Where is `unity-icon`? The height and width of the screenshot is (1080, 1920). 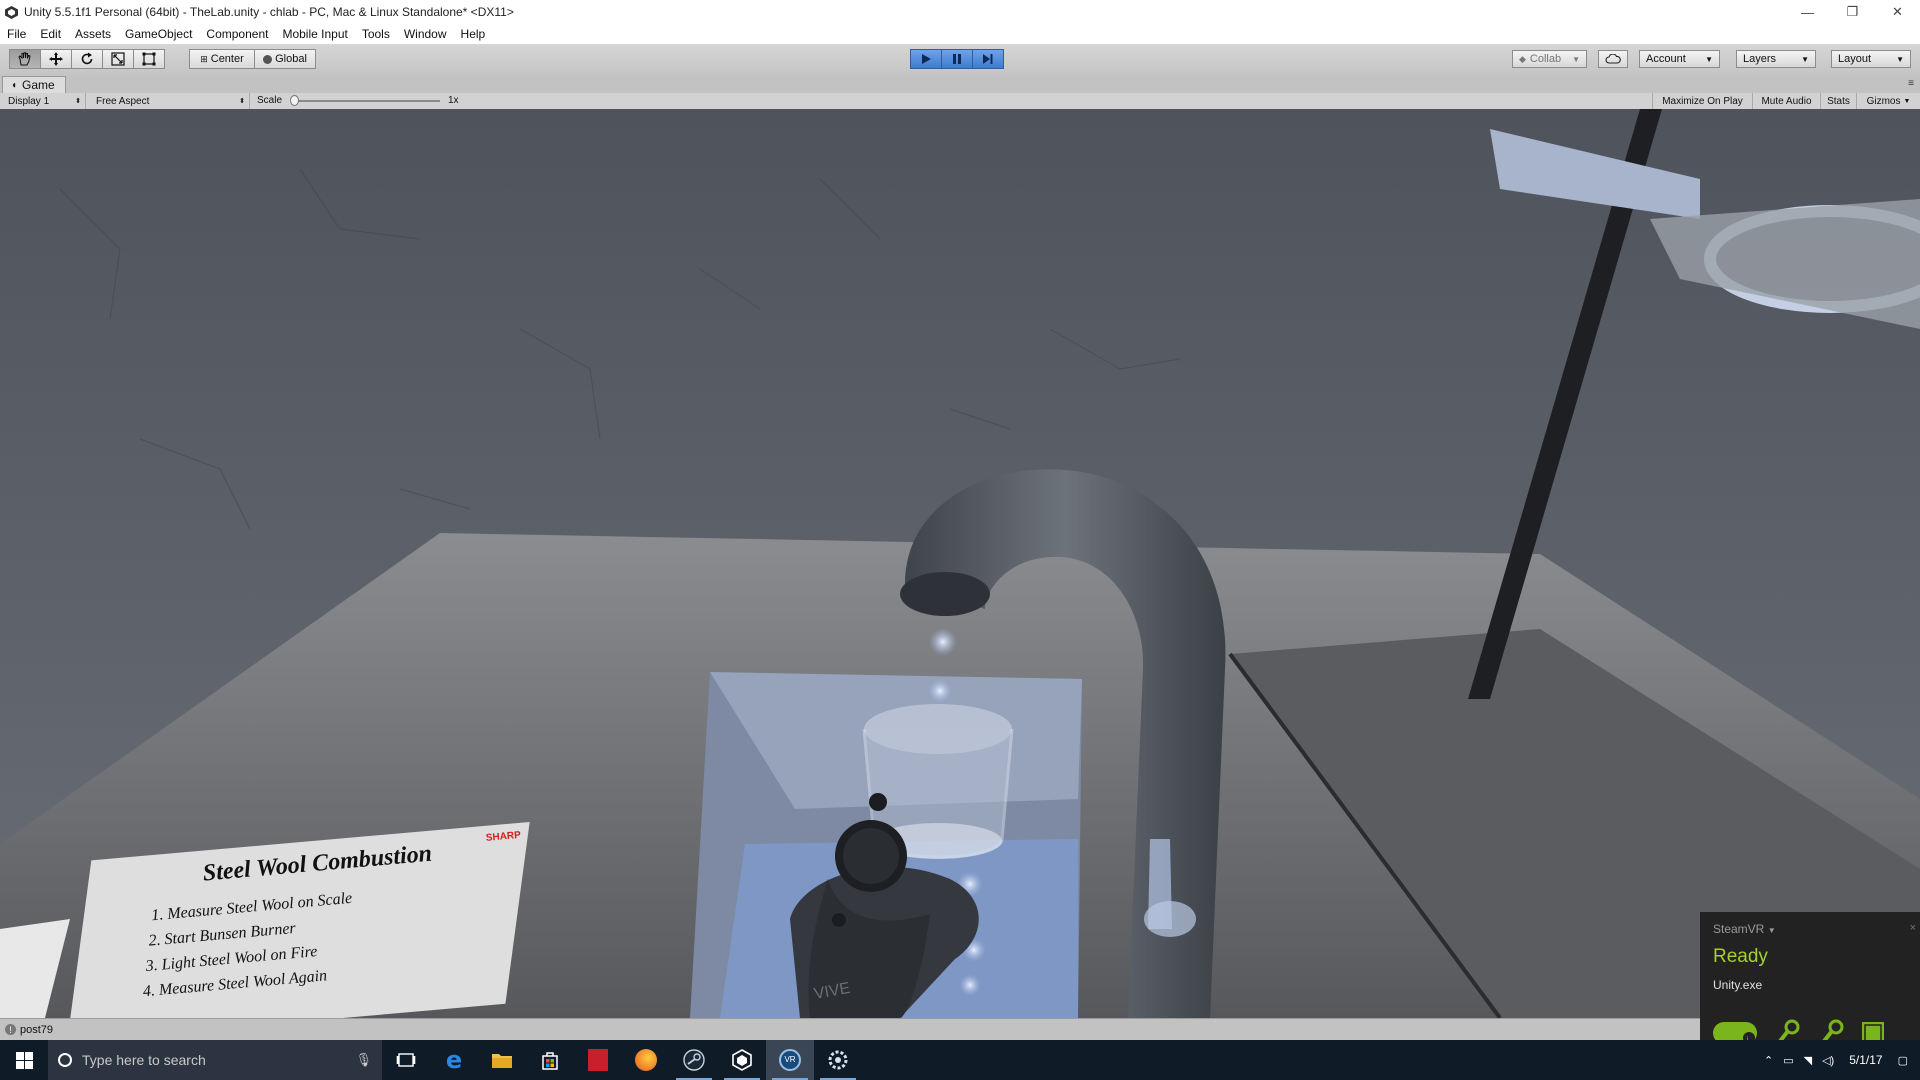 unity-icon is located at coordinates (742, 1060).